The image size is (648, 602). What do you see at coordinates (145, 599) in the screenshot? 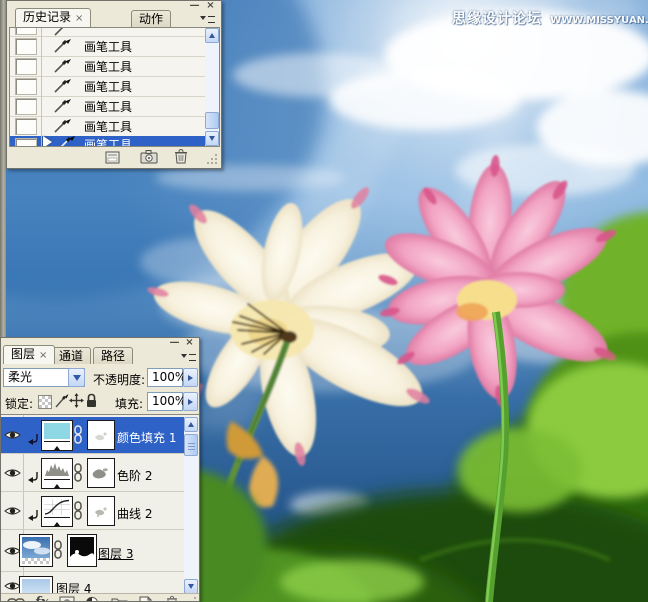
I see `new-layer-icon` at bounding box center [145, 599].